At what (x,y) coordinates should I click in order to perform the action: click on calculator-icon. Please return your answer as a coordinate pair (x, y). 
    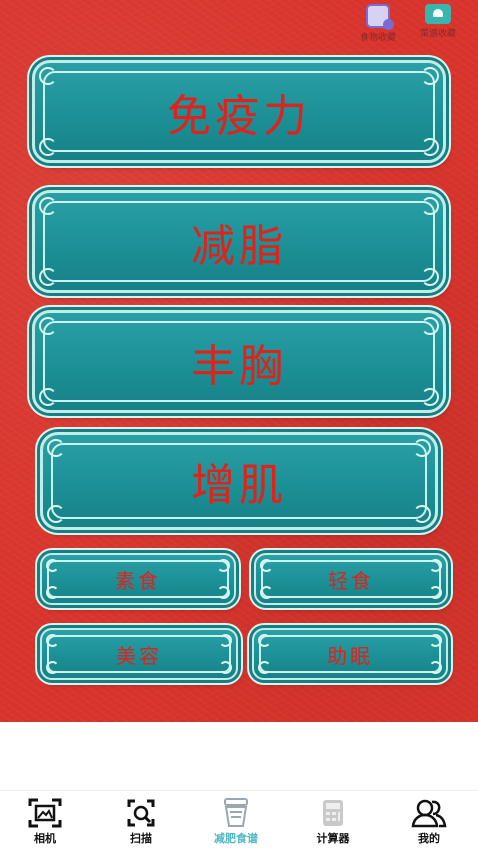
    Looking at the image, I should click on (333, 813).